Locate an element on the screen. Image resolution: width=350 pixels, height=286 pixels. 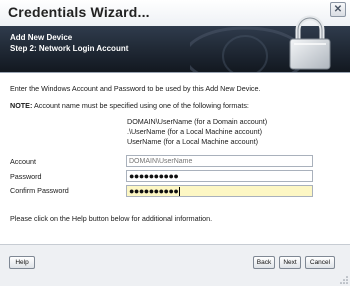
back-button: Back is located at coordinates (264, 262).